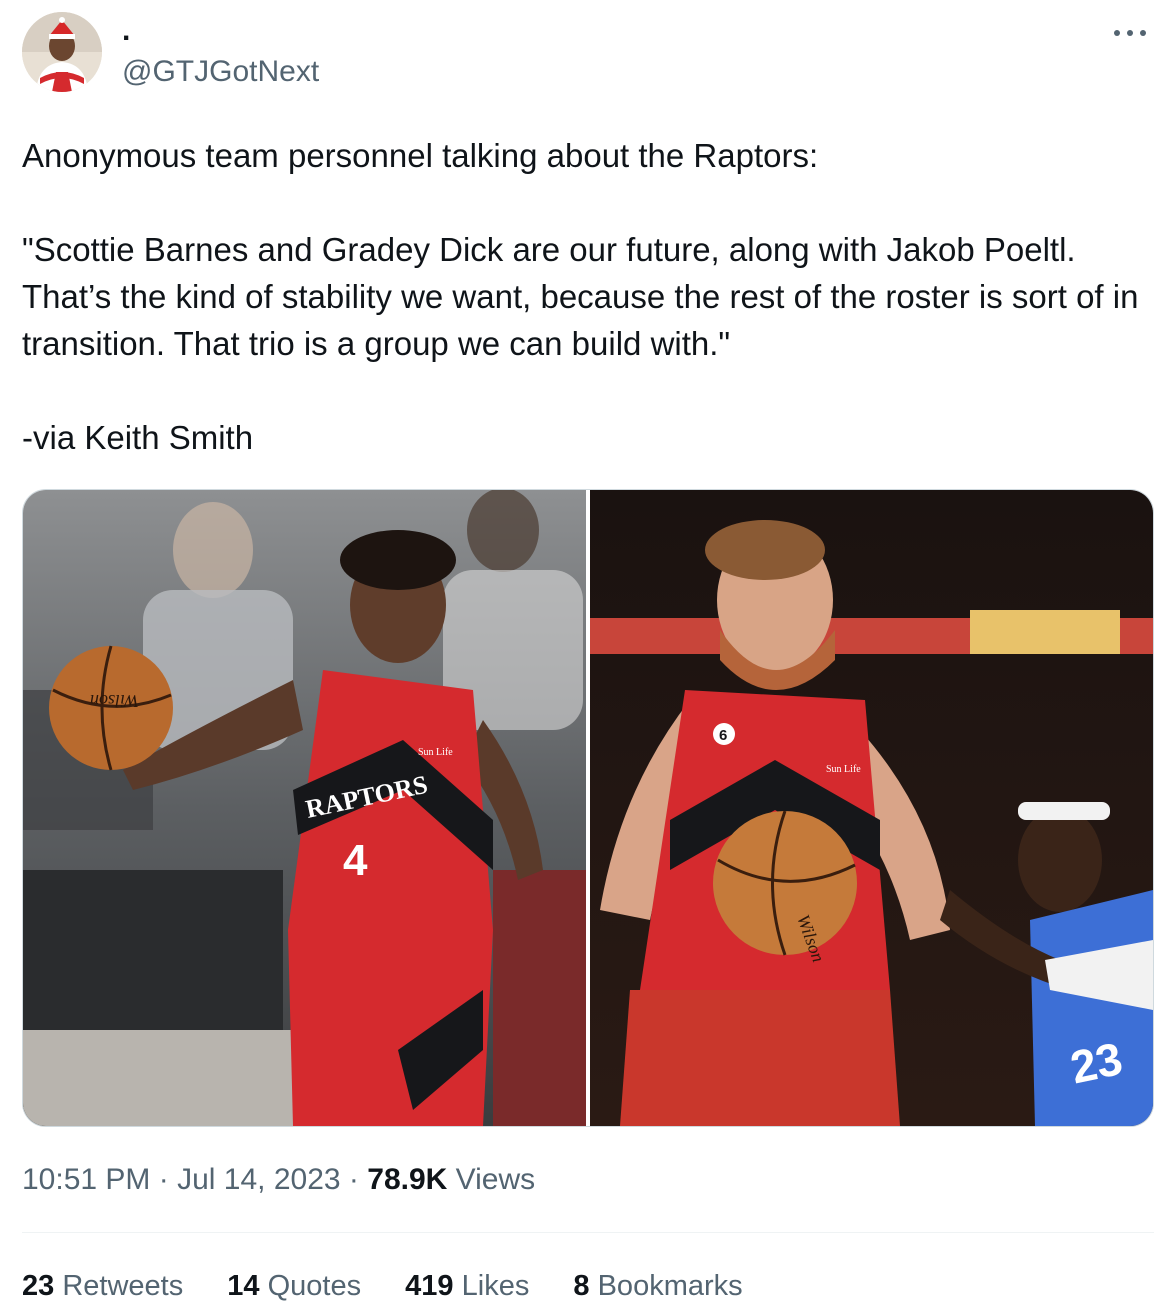  What do you see at coordinates (314, 1286) in the screenshot?
I see `quotes-label: Quotes` at bounding box center [314, 1286].